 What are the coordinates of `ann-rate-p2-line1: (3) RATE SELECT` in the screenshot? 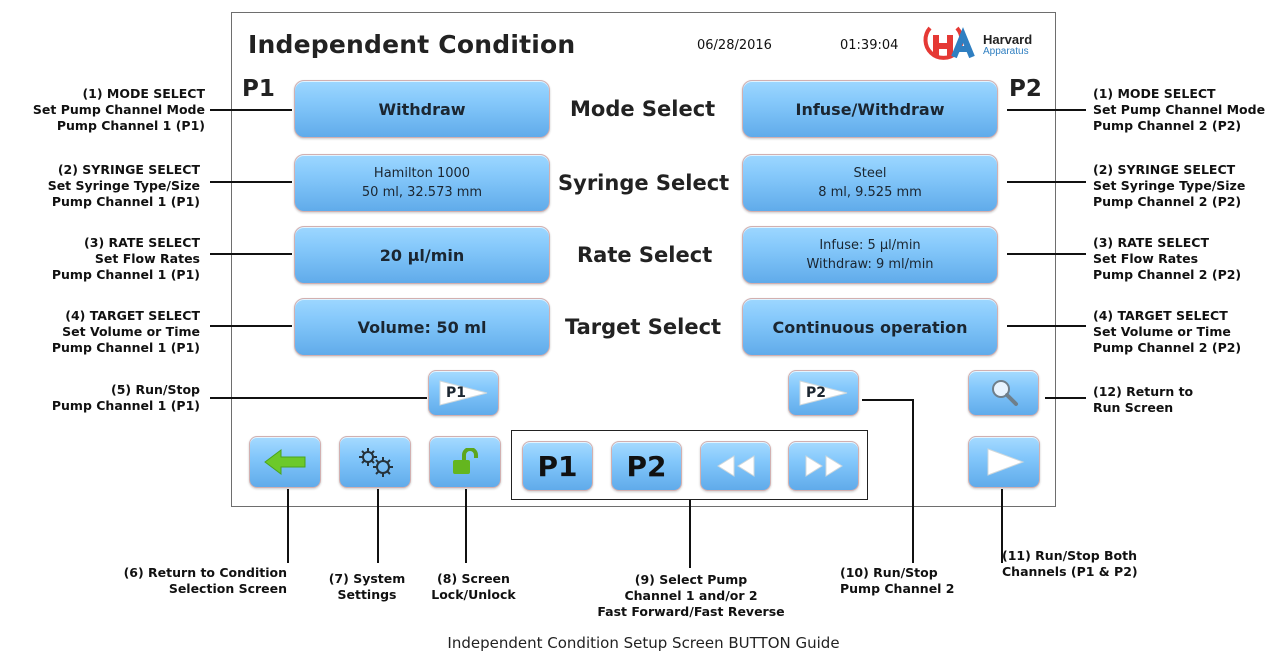 It's located at (1151, 242).